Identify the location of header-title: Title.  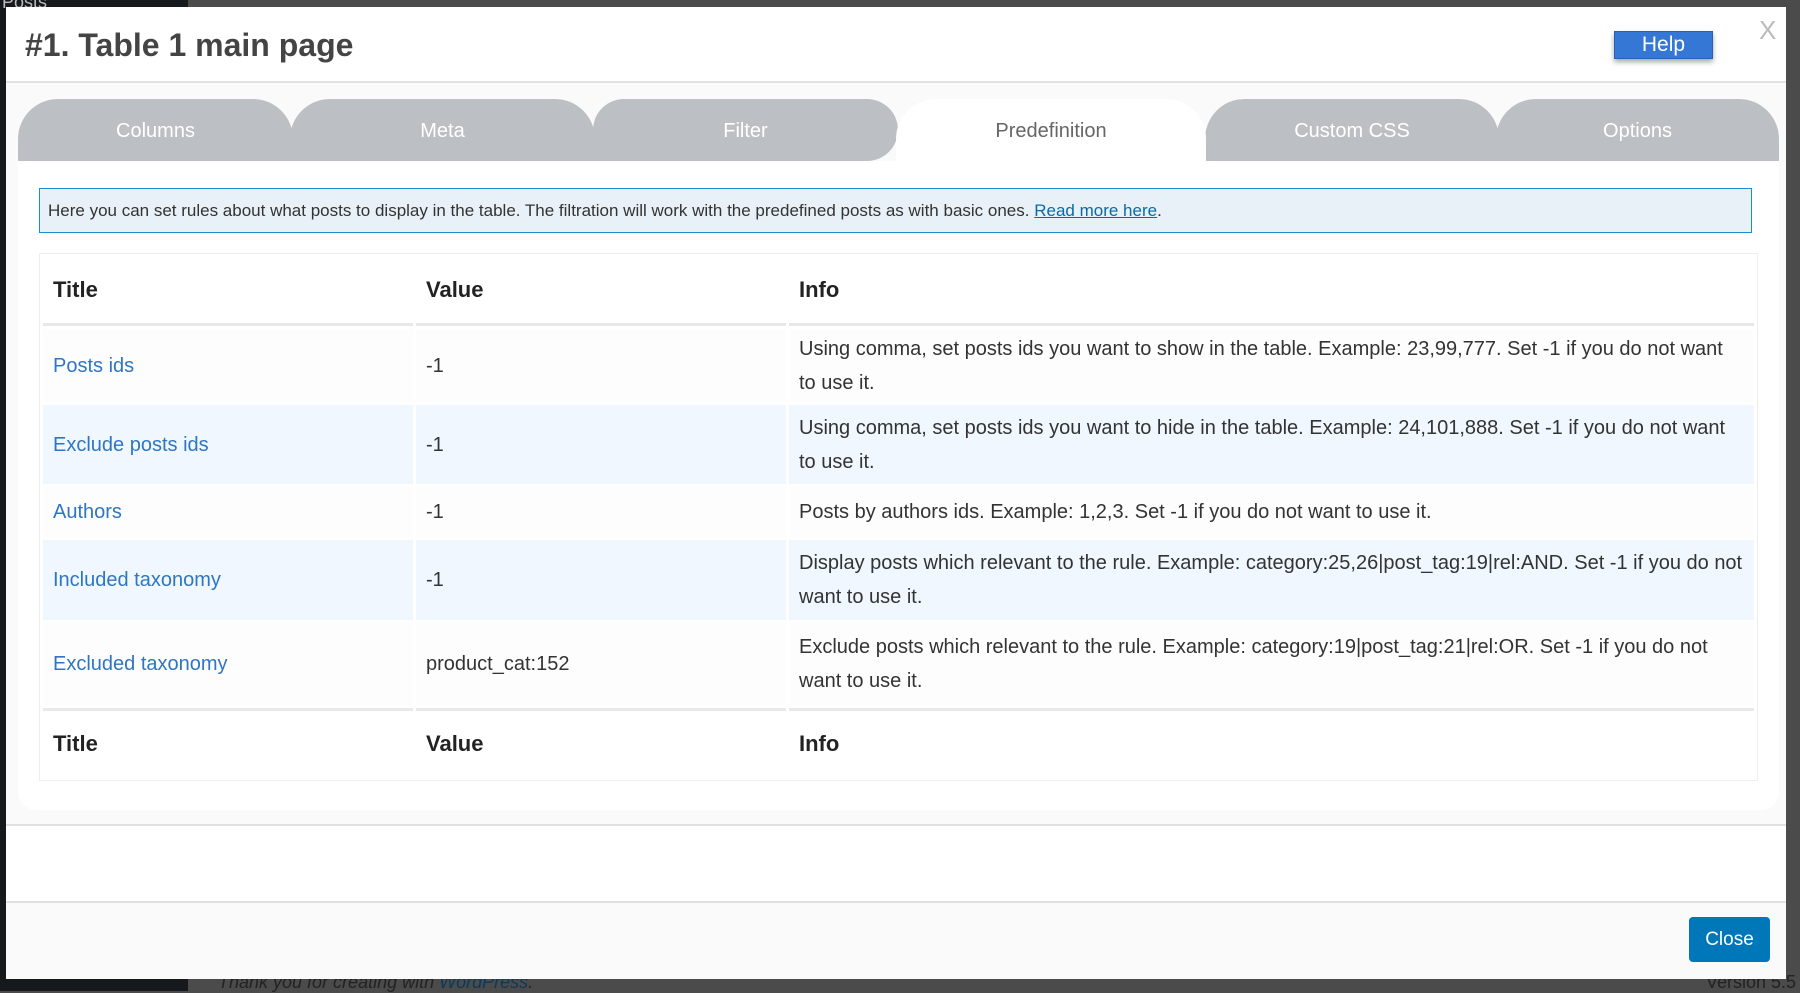
(228, 291).